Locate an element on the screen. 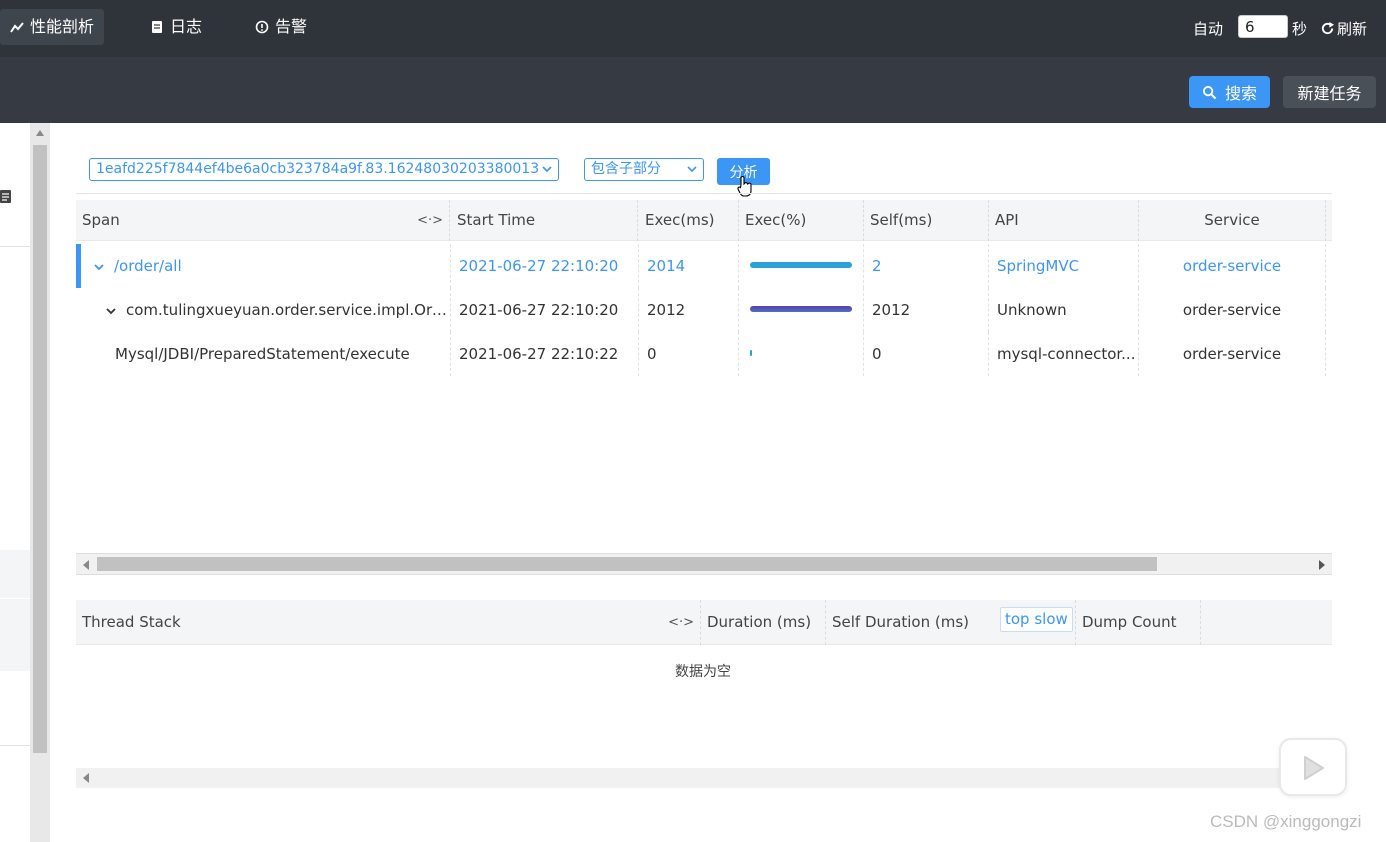  top-slow-button: top slow is located at coordinates (1036, 619).